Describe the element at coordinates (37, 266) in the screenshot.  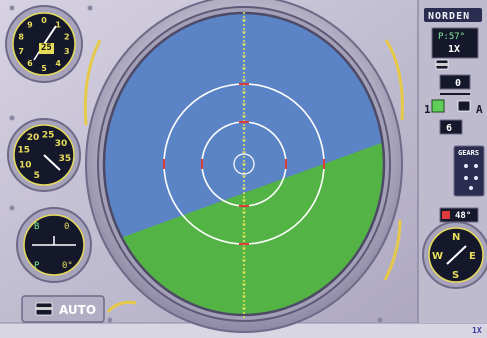
I see `attitude-bottom-prefix: P` at that location.